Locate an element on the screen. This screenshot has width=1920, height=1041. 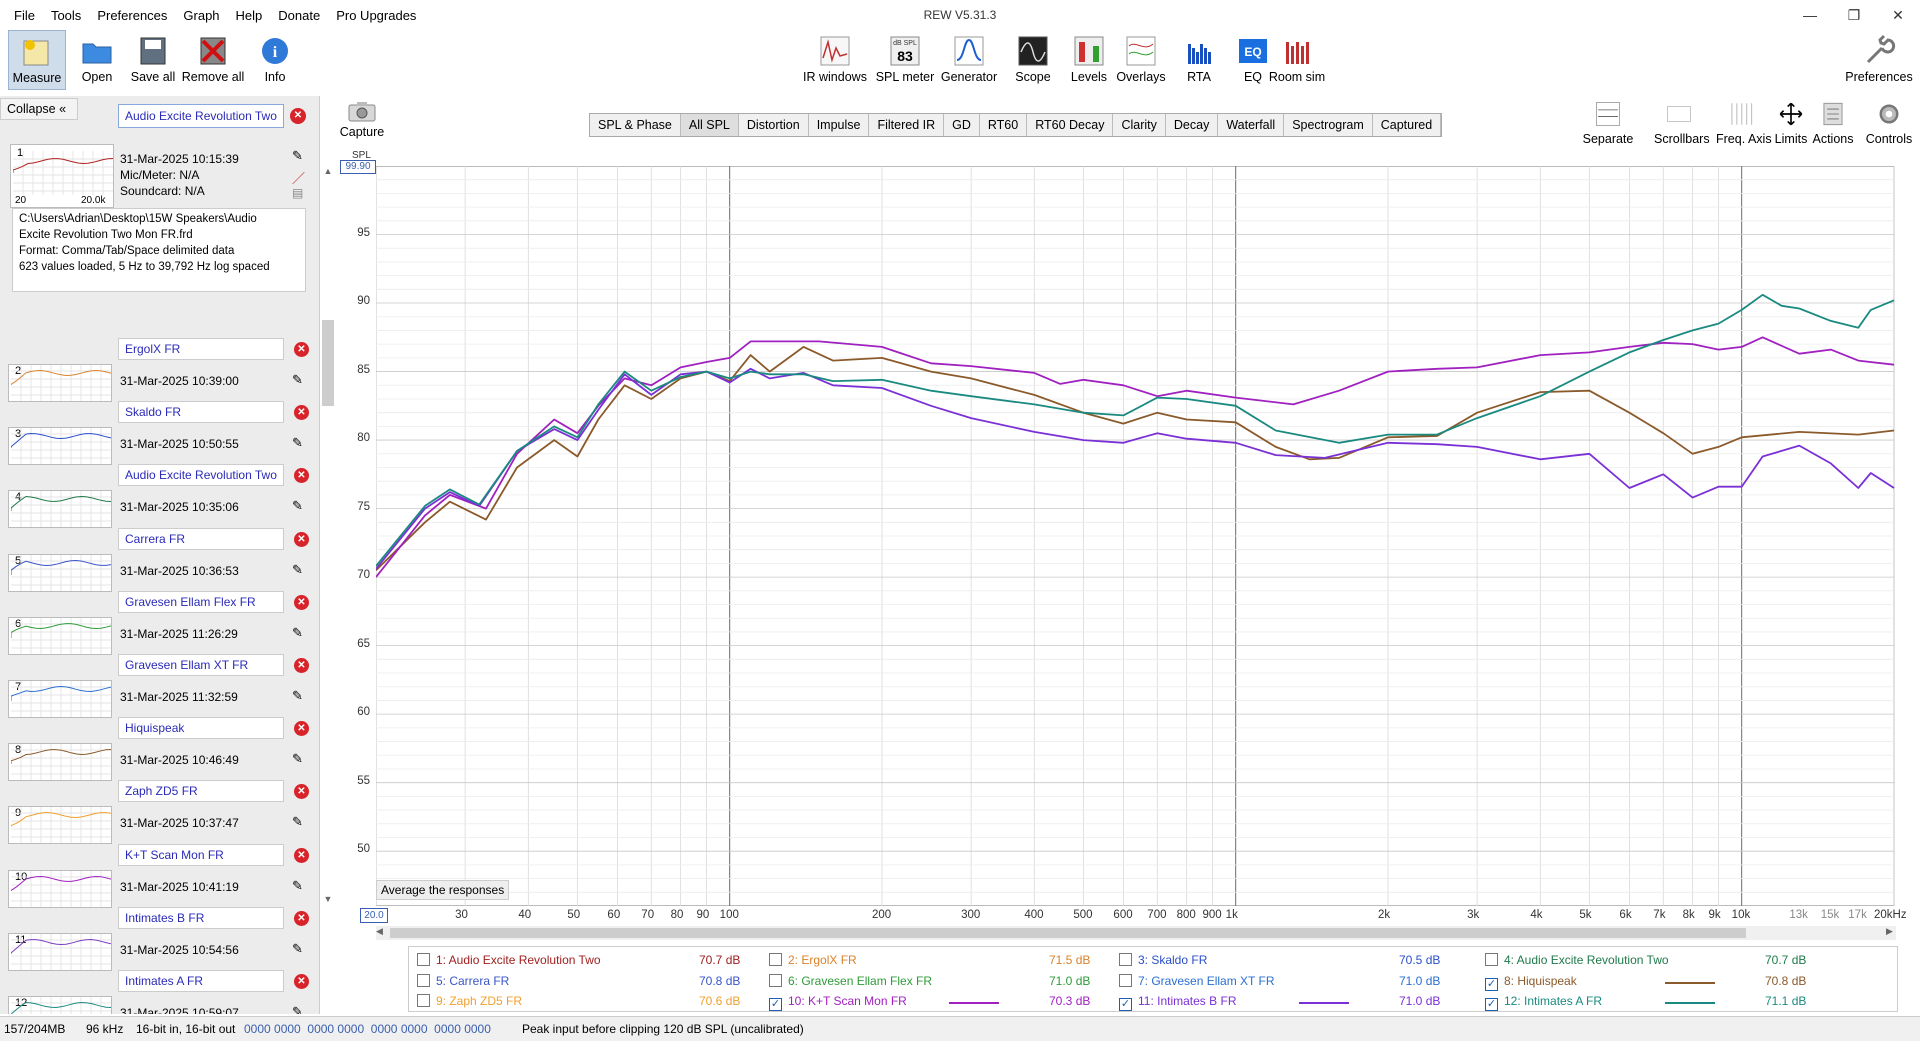
spl-meter-button: dB SPL 83 SPL meter is located at coordinates (905, 60).